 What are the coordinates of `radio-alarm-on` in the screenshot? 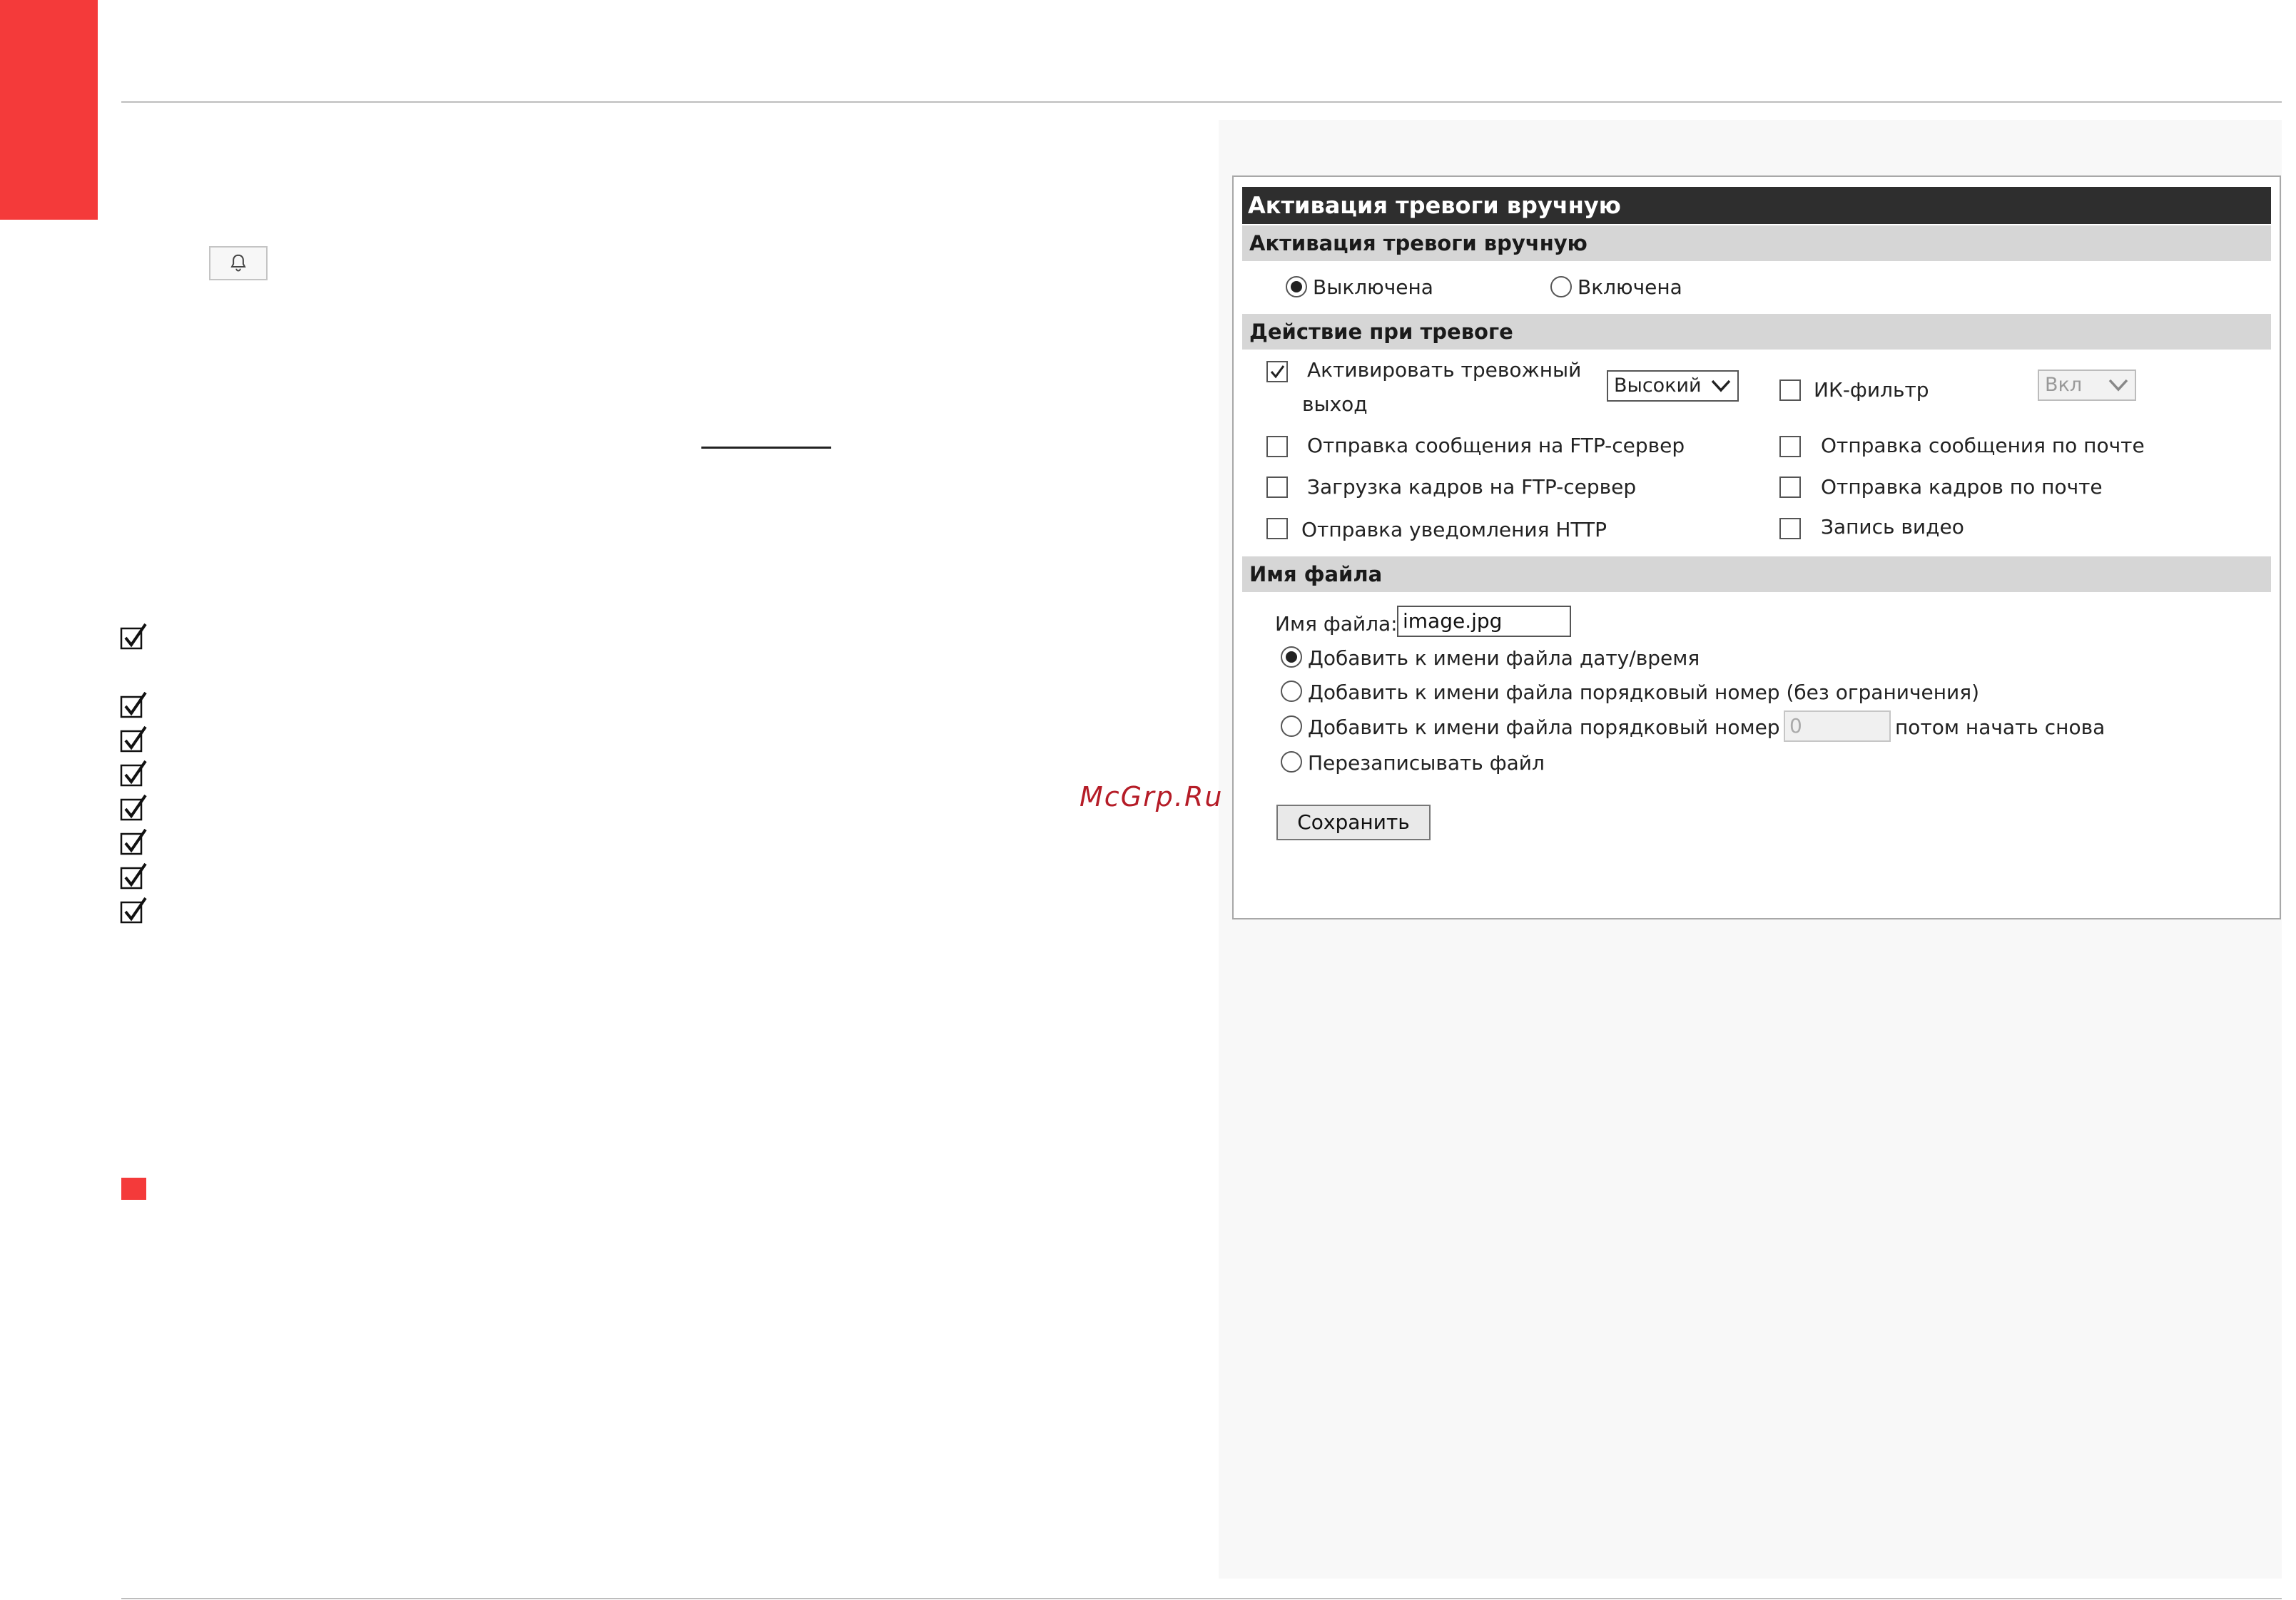 It's located at (1561, 286).